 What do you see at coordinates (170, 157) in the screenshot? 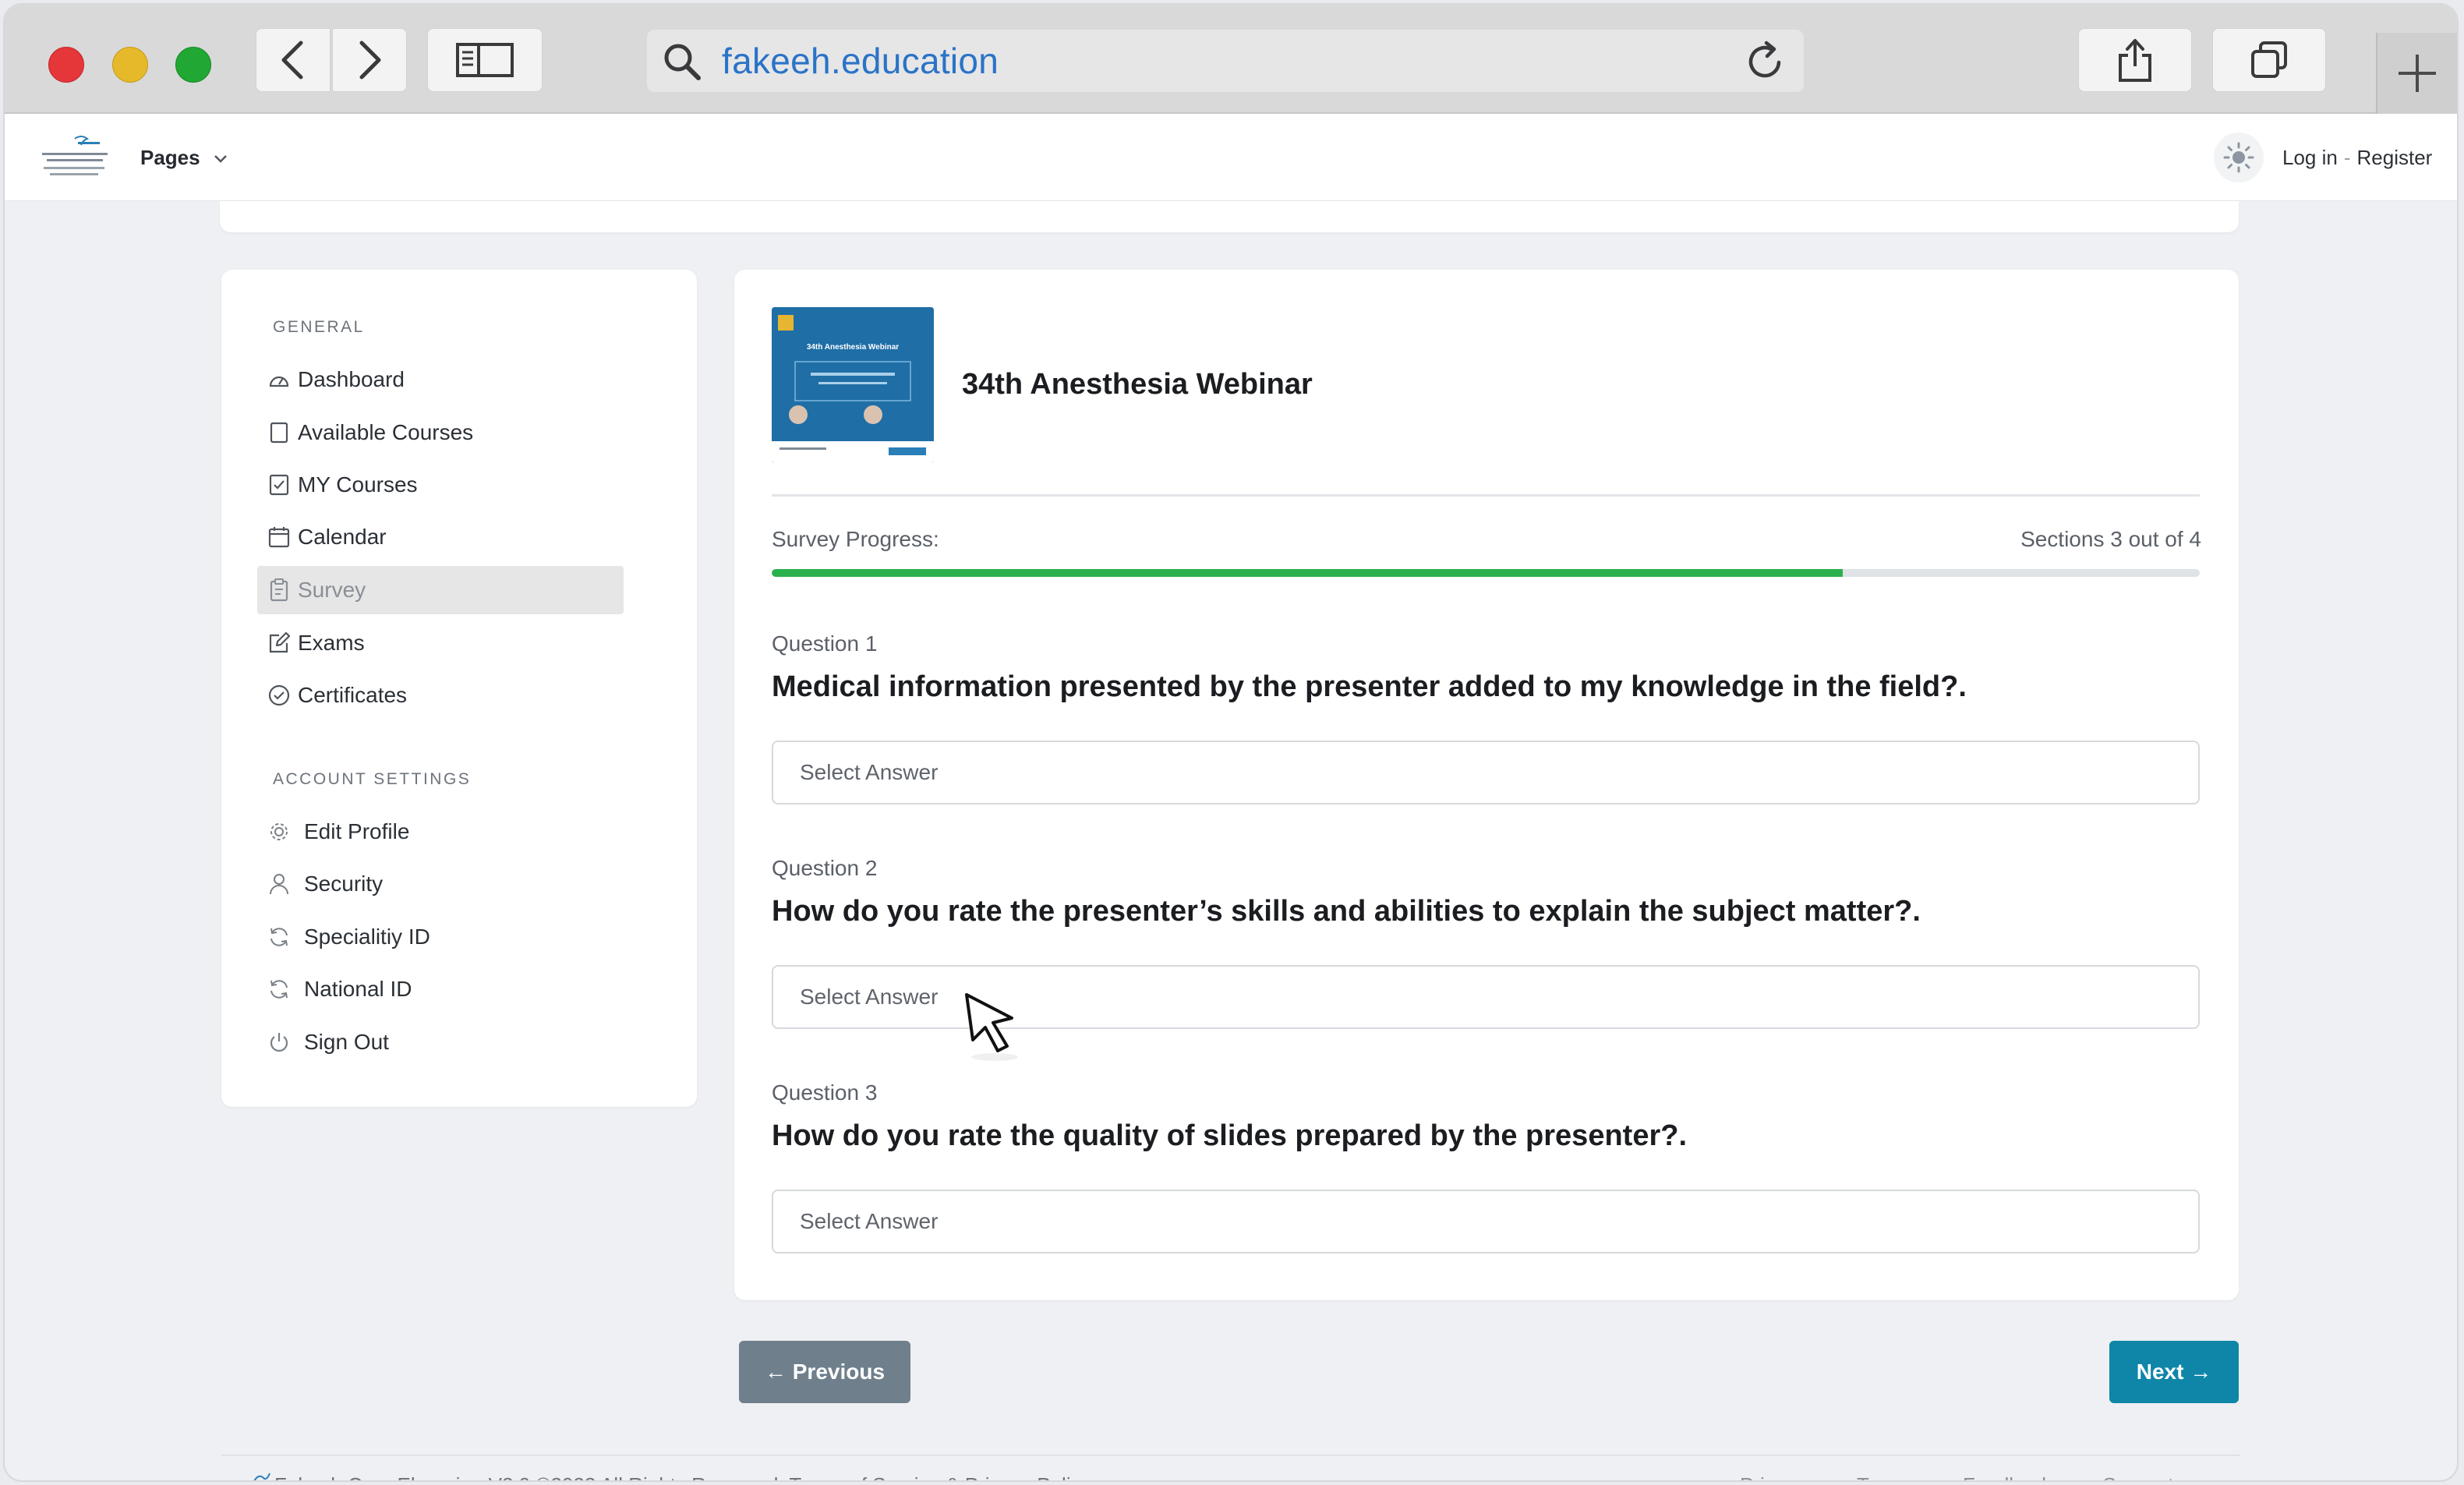
I see `pages-menu-label: Pages` at bounding box center [170, 157].